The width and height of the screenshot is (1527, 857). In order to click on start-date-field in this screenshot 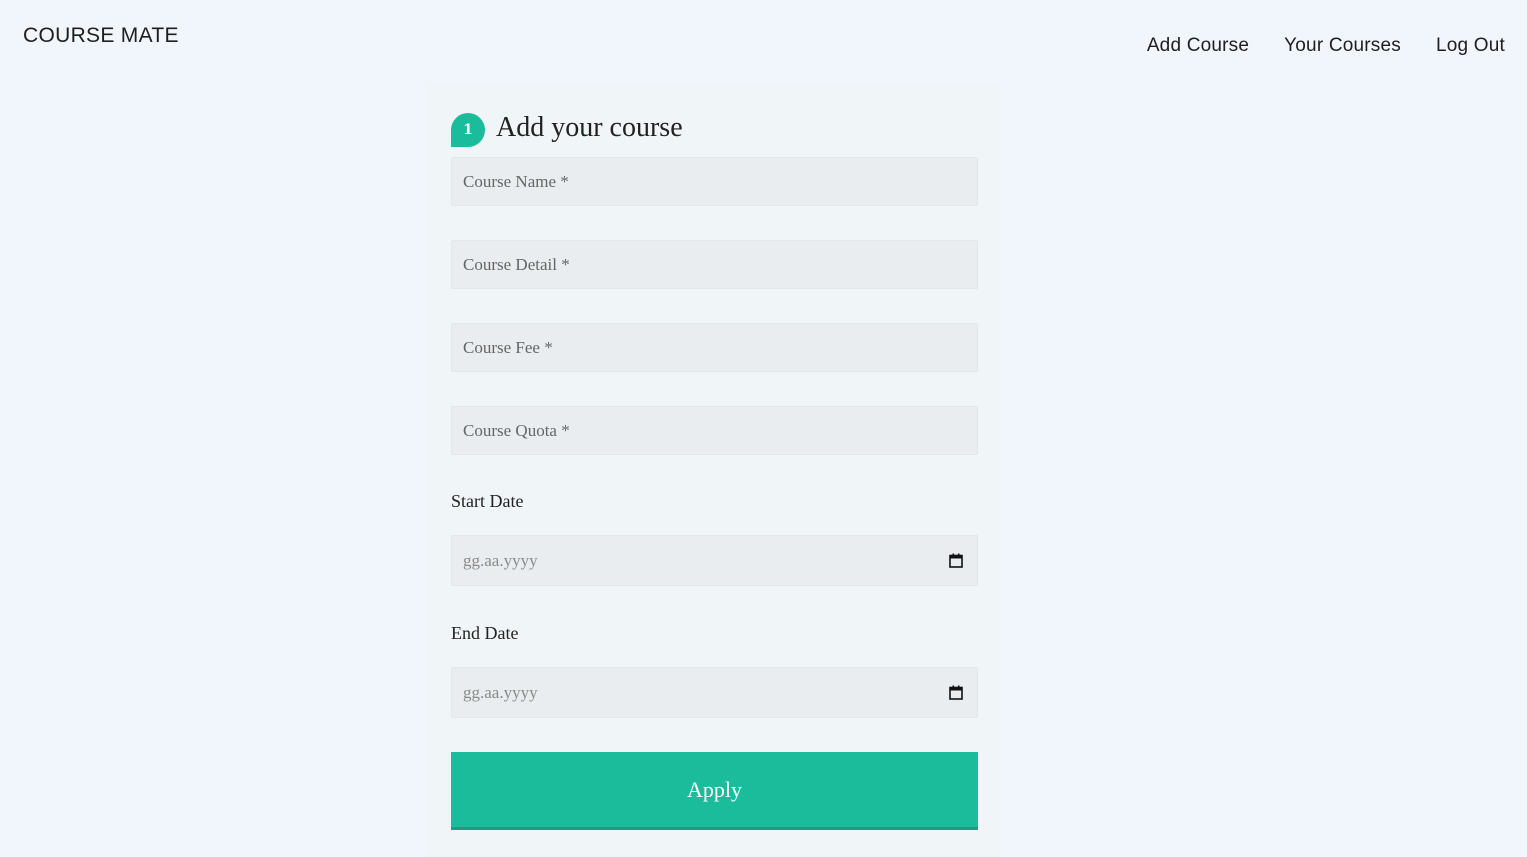, I will do `click(714, 560)`.